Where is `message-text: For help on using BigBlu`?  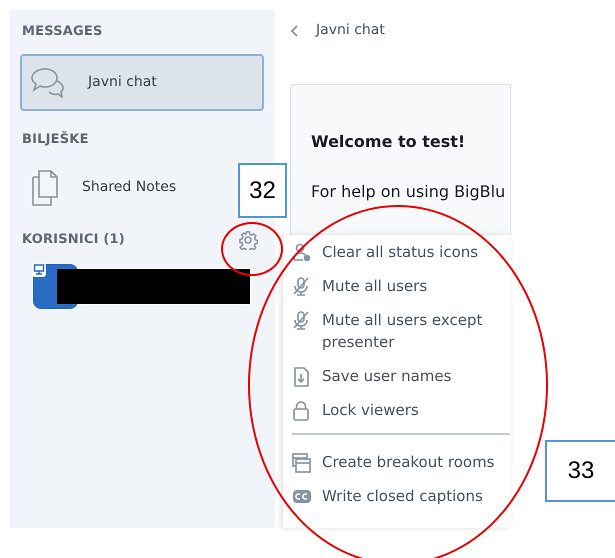 message-text: For help on using BigBlu is located at coordinates (408, 192).